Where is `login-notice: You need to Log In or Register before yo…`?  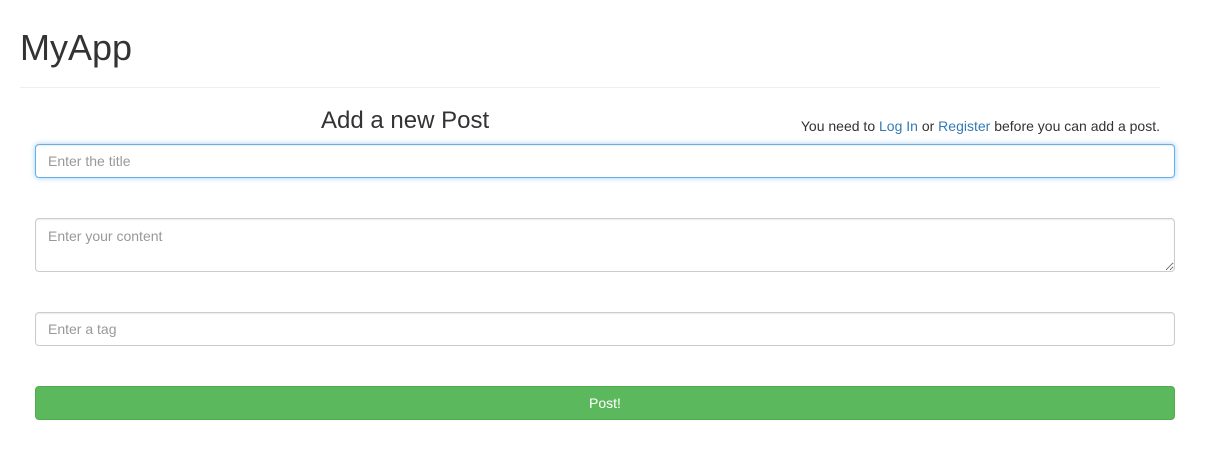
login-notice: You need to Log In or Register before yo… is located at coordinates (980, 126).